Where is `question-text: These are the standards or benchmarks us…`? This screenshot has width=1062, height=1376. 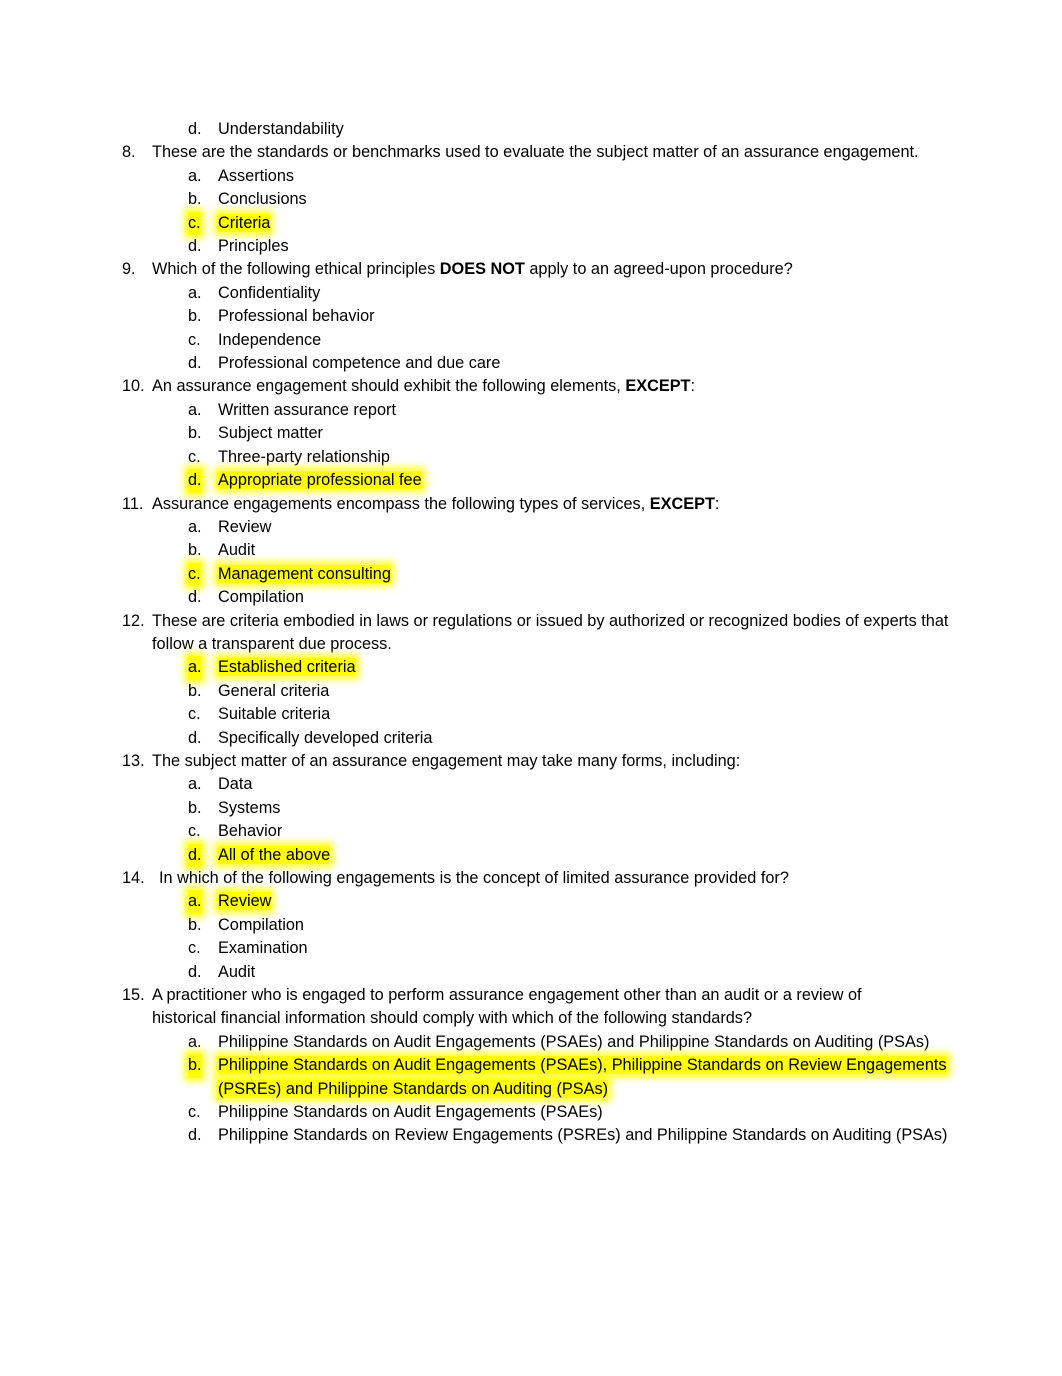
question-text: These are the standards or benchmarks us… is located at coordinates (569, 152).